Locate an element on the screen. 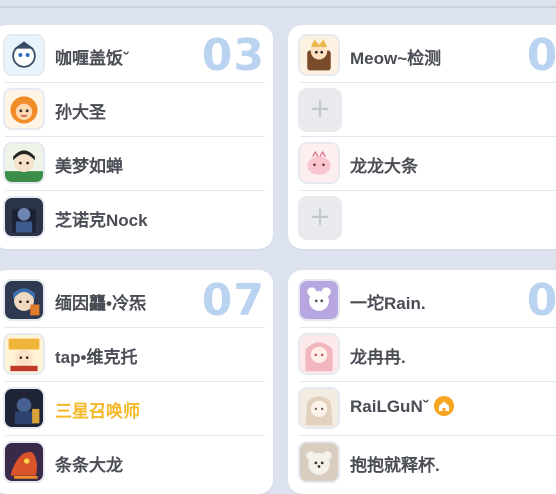 This screenshot has width=556, height=494. player-slot: 一坨Rain. is located at coordinates (422, 301).